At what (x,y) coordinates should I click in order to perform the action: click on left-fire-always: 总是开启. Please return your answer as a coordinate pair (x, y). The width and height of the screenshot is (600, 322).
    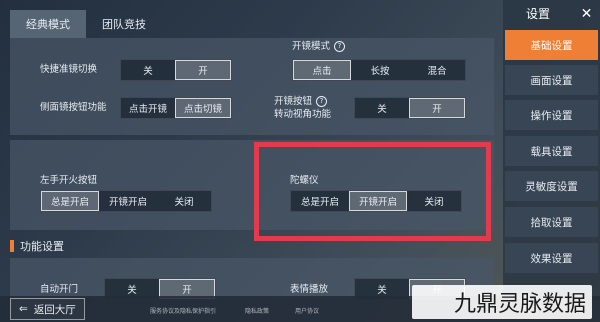
    Looking at the image, I should click on (70, 201).